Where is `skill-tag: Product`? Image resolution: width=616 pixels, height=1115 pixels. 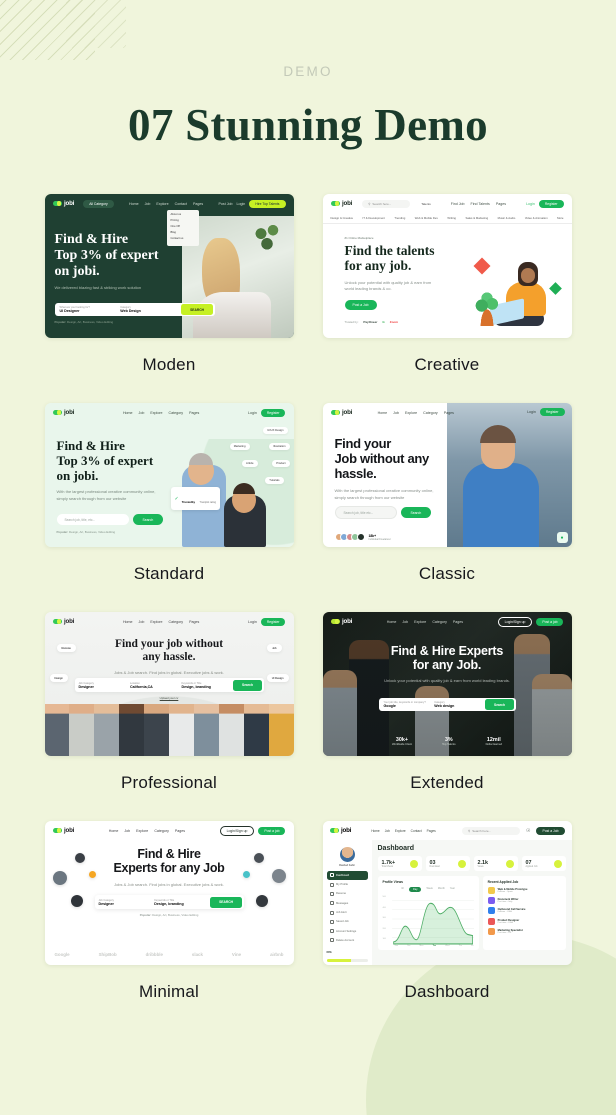
skill-tag: Product is located at coordinates (281, 463).